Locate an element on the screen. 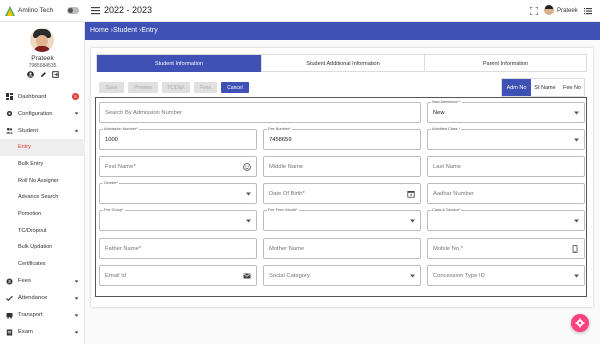  fee-number-field: Fee Number* 7458659 is located at coordinates (342, 138).